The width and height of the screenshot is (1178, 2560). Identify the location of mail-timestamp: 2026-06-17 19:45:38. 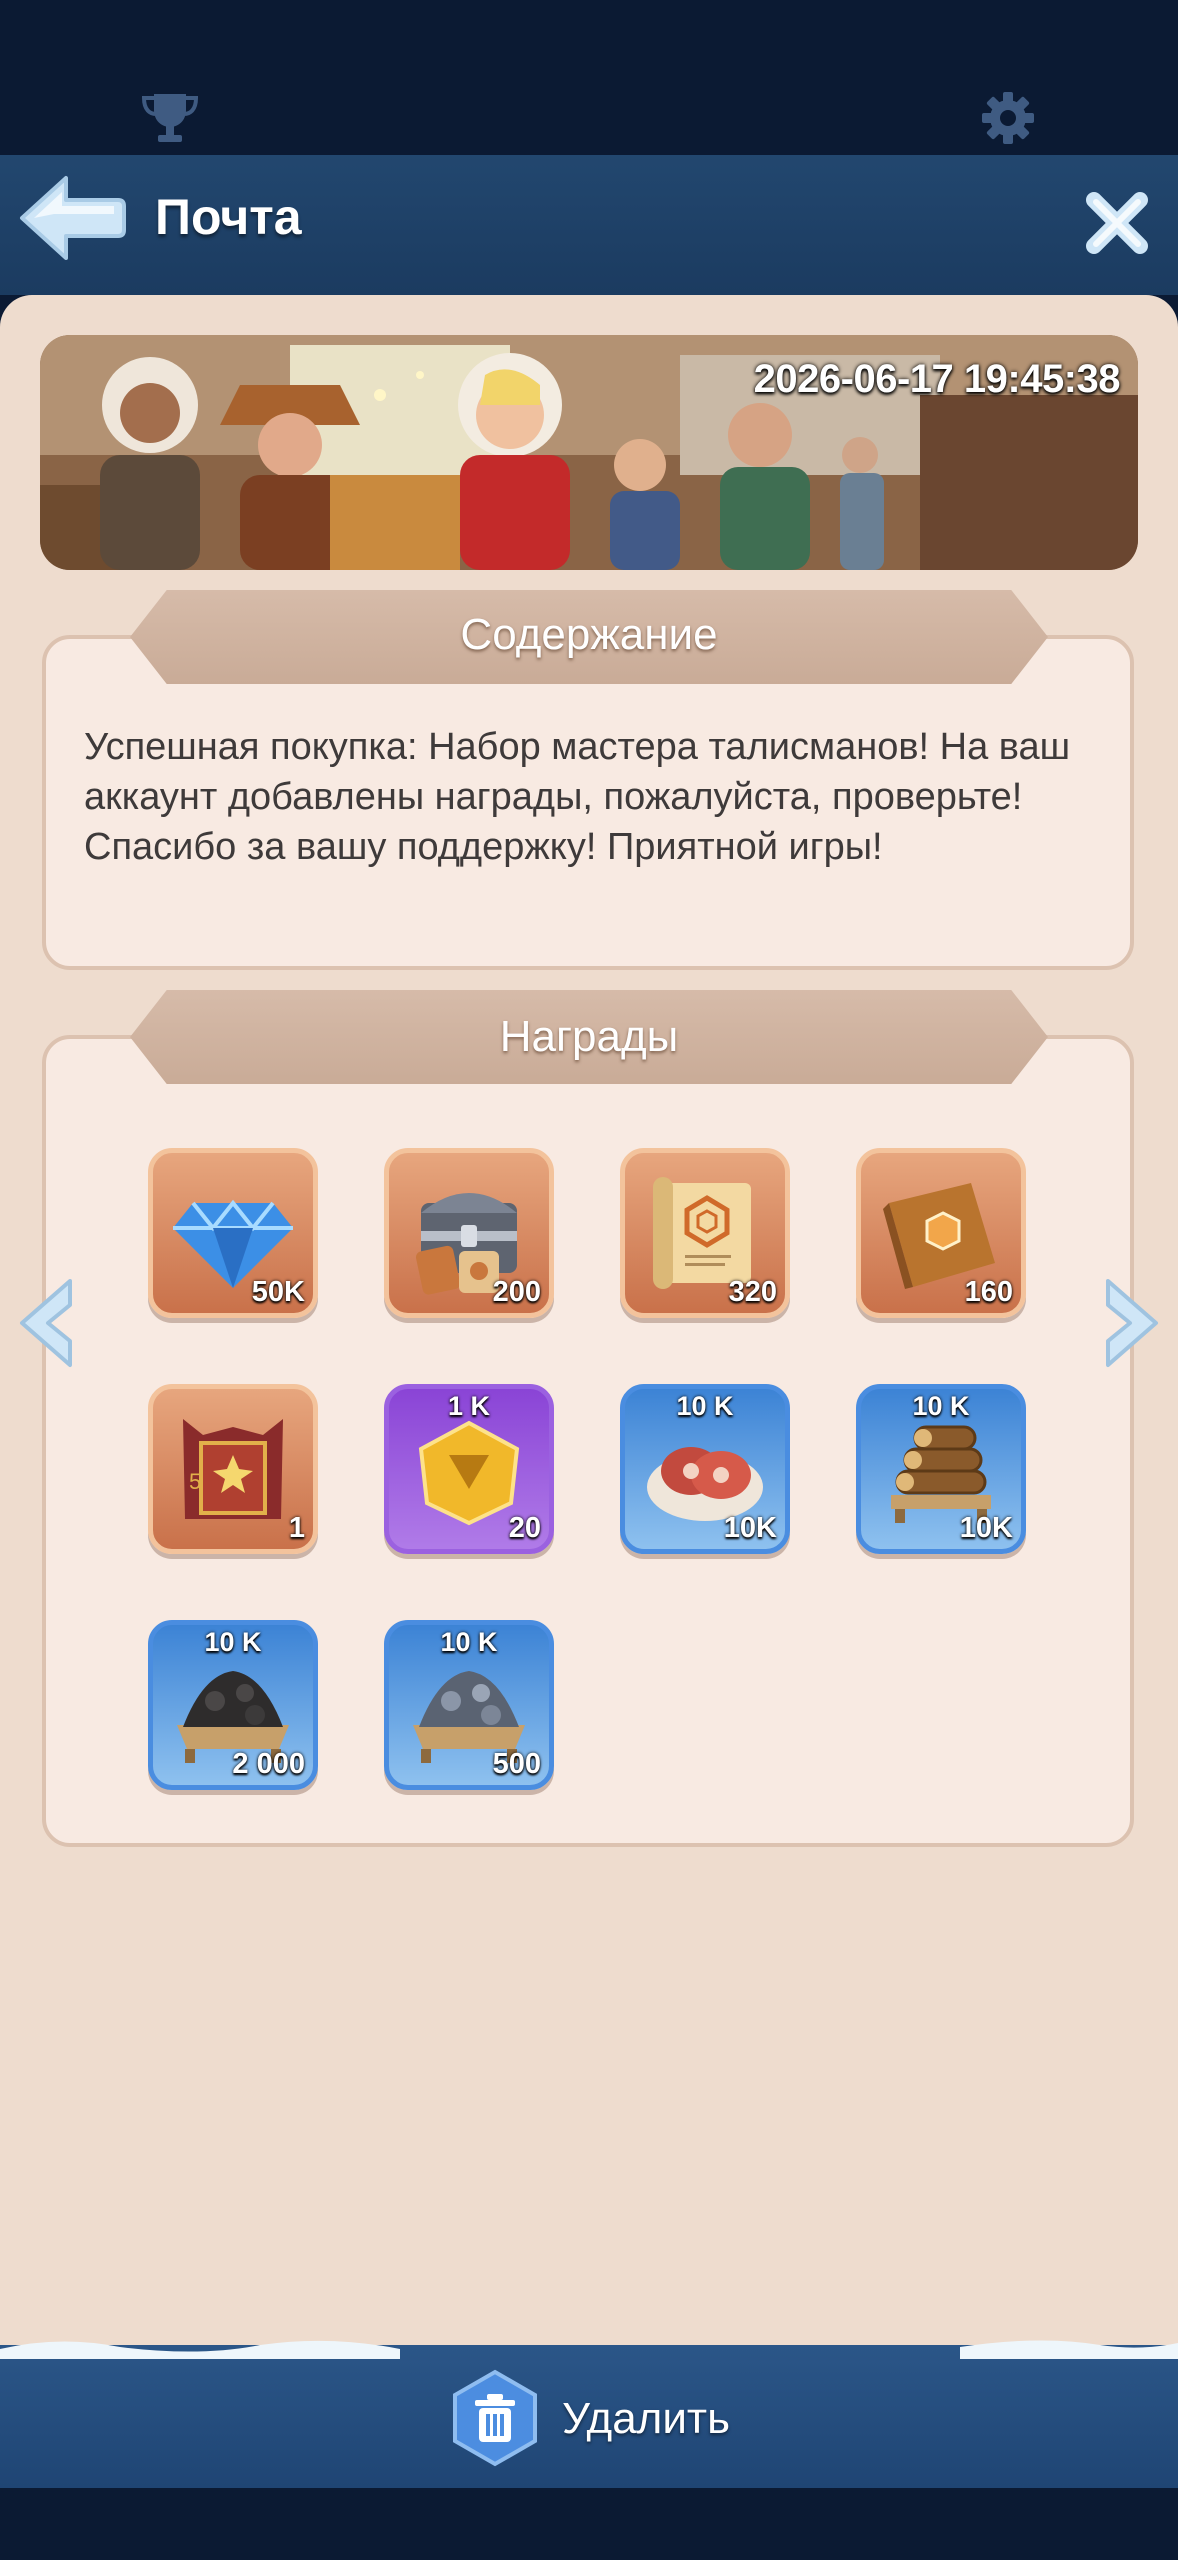
(937, 379).